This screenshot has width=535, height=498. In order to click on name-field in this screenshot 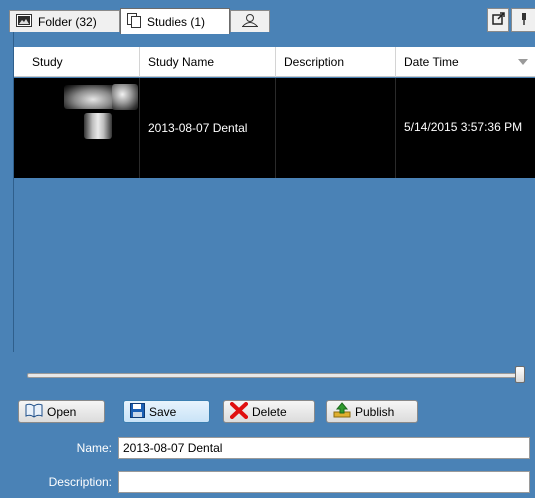, I will do `click(324, 448)`.